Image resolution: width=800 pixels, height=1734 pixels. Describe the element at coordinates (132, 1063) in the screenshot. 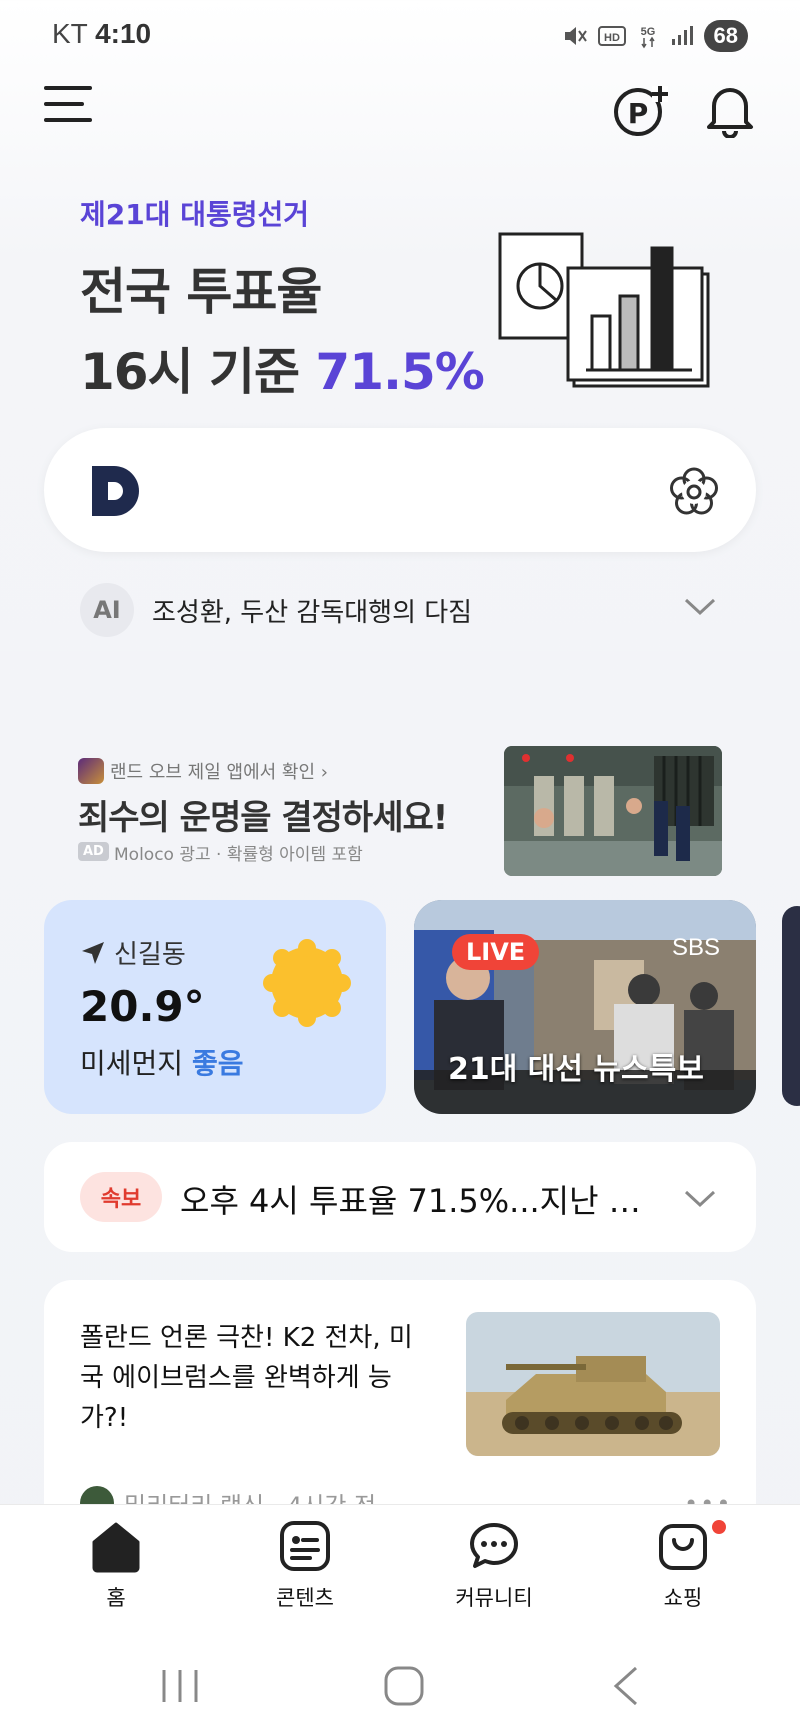

I see `dust-label: 미세먼지` at that location.